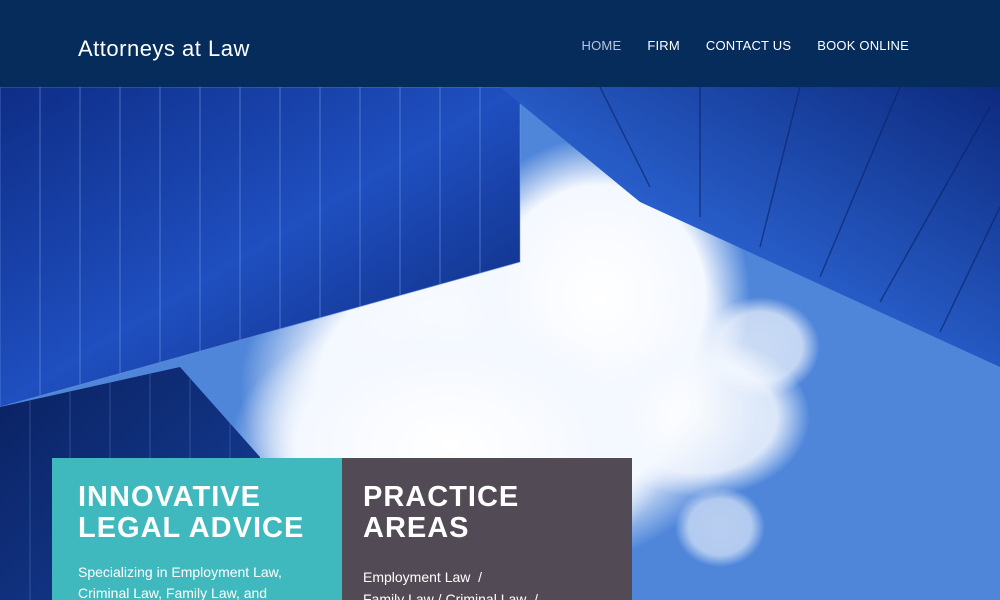 This screenshot has width=1000, height=600. What do you see at coordinates (863, 45) in the screenshot?
I see `nav-book-online: BOOK ONLINE` at bounding box center [863, 45].